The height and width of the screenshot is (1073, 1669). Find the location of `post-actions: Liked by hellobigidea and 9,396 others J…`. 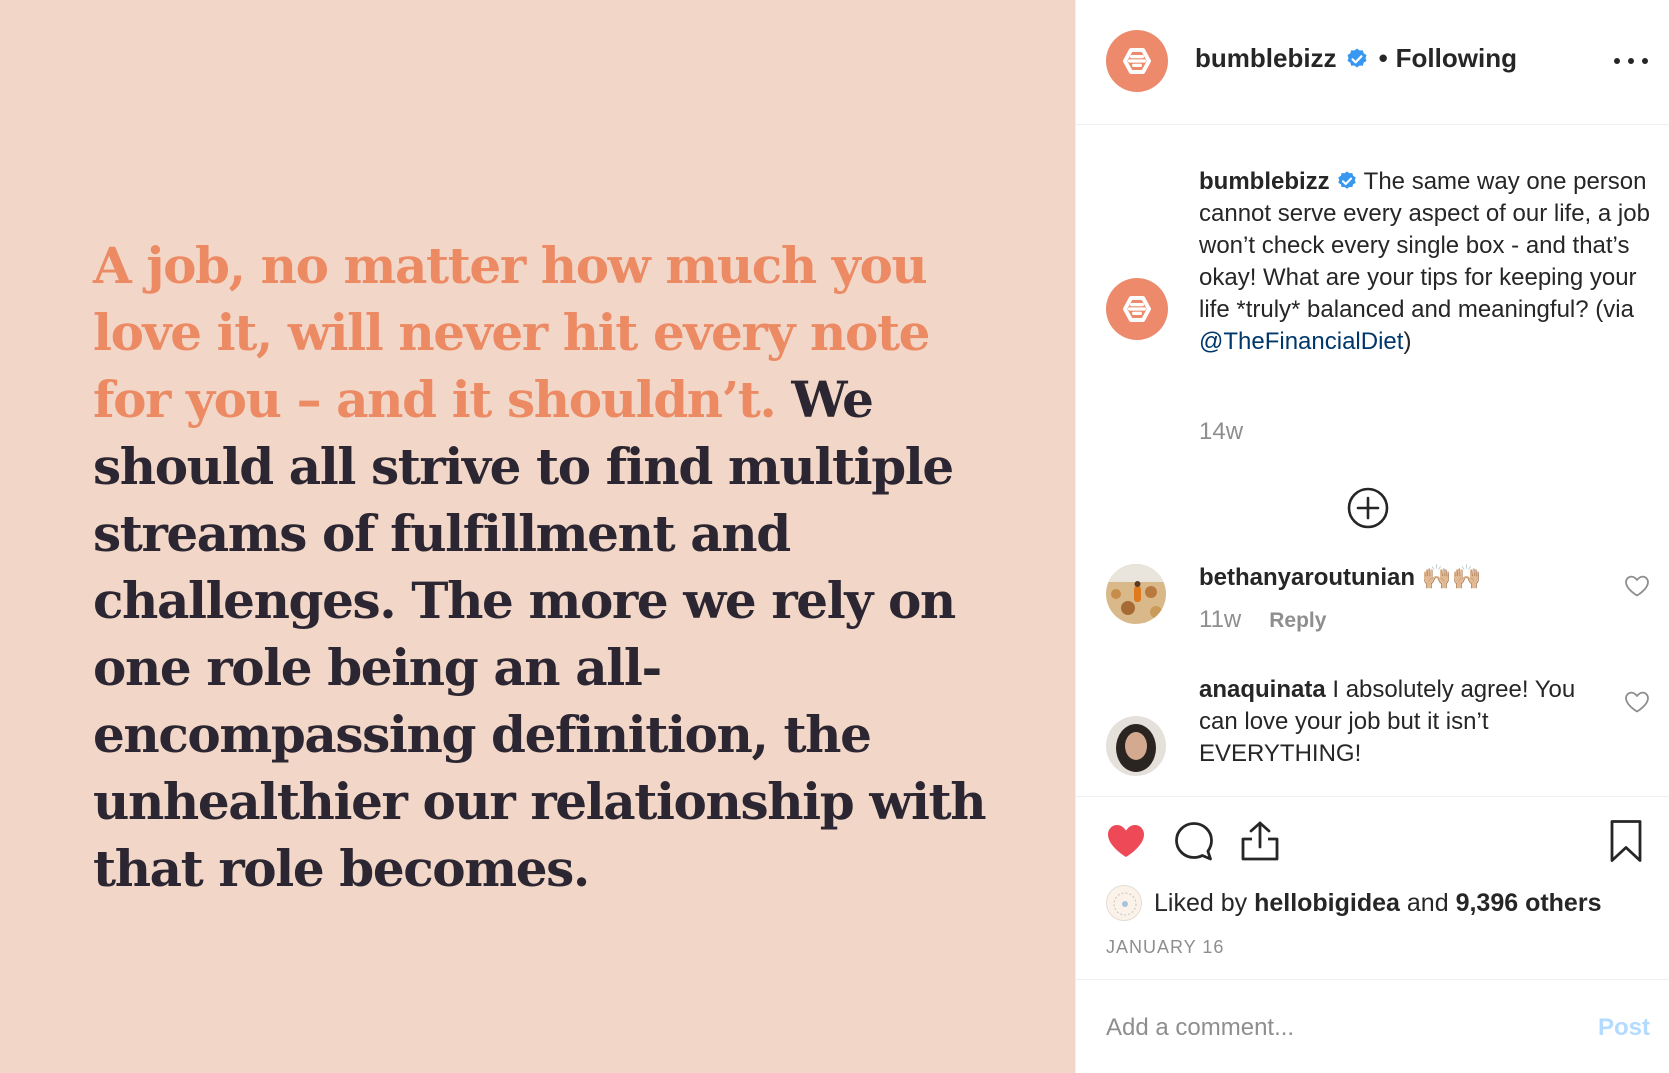

post-actions: Liked by hellobigidea and 9,396 others J… is located at coordinates (1372, 888).